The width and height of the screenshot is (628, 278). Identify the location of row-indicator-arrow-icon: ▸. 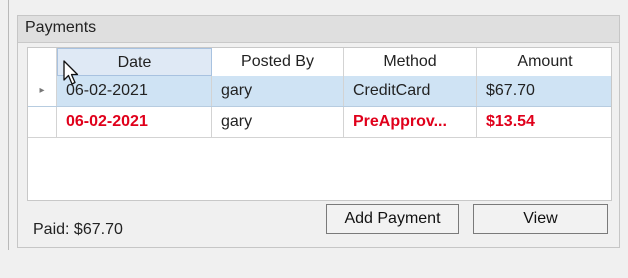
(42, 91).